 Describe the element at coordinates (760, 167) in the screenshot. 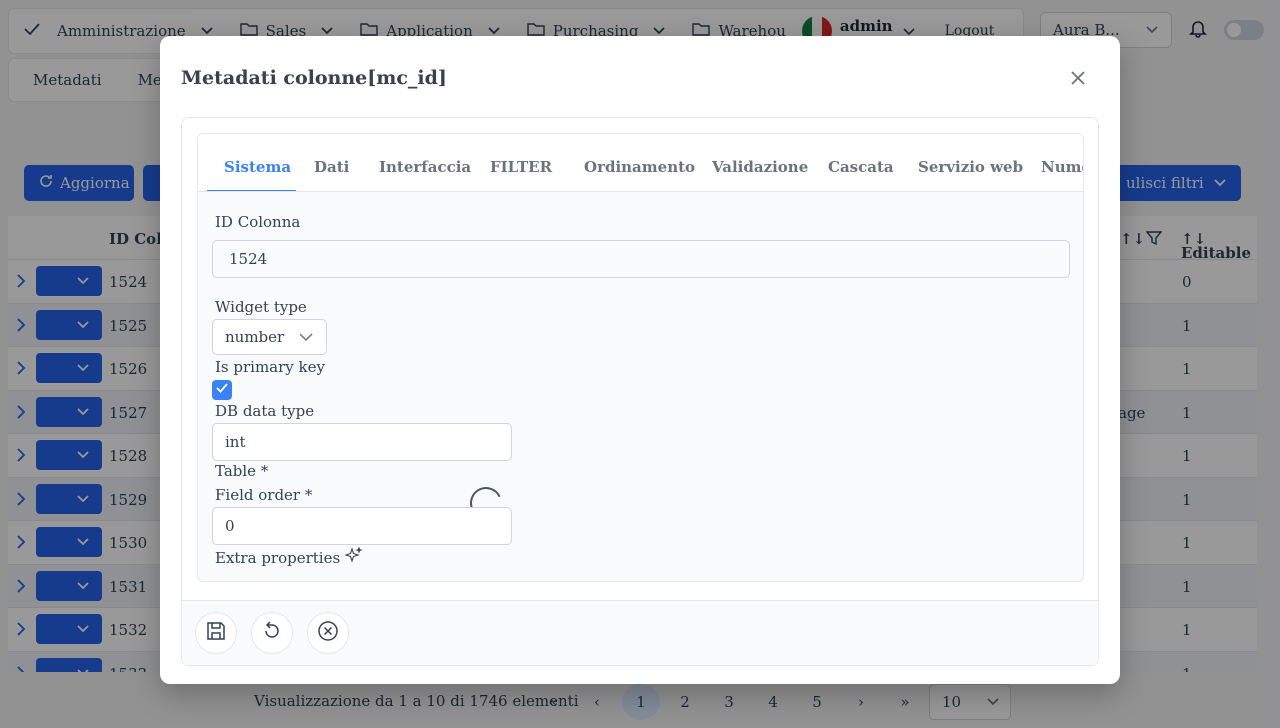

I see `tab-validazione: Validazione` at that location.